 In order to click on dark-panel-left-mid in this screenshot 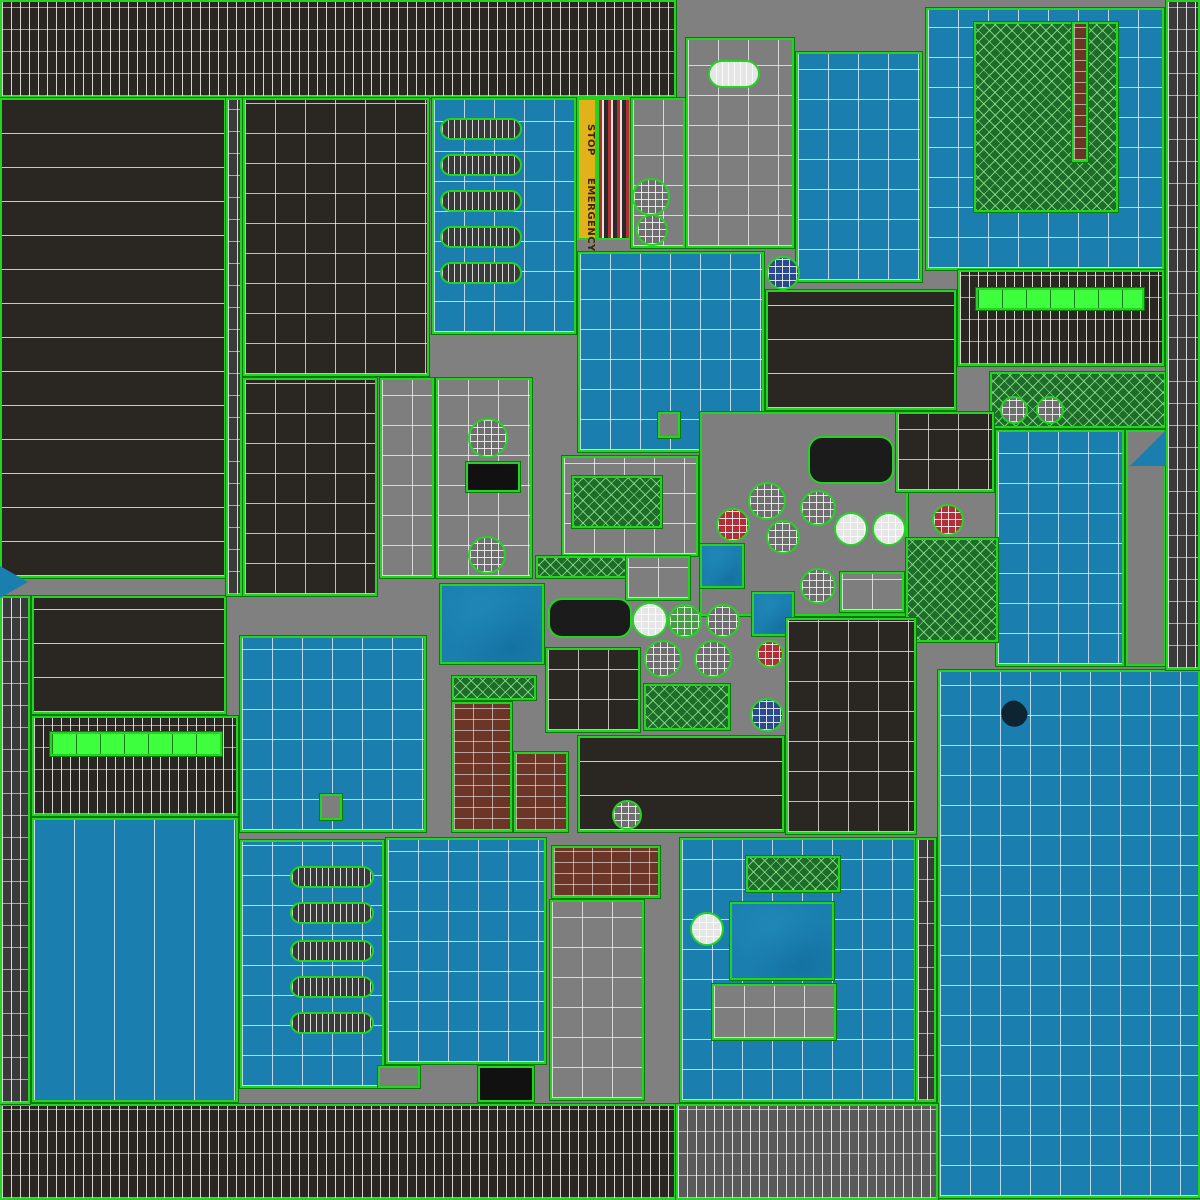, I will do `click(129, 655)`.